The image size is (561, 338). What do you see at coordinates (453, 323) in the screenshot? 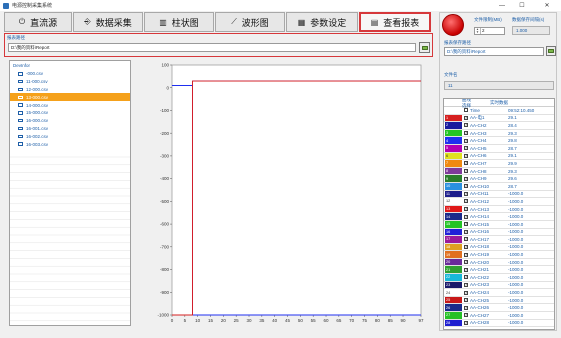
I see `channel-color-swatch: 28` at bounding box center [453, 323].